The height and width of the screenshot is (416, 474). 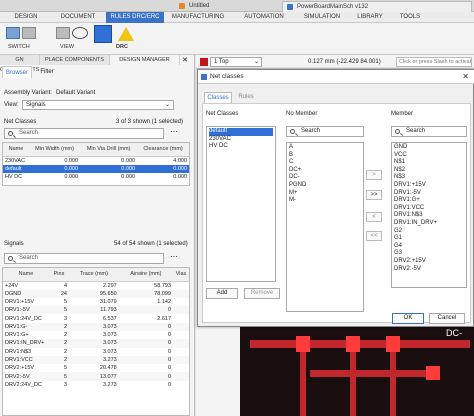 I want to click on move-left-button: <, so click(x=374, y=217).